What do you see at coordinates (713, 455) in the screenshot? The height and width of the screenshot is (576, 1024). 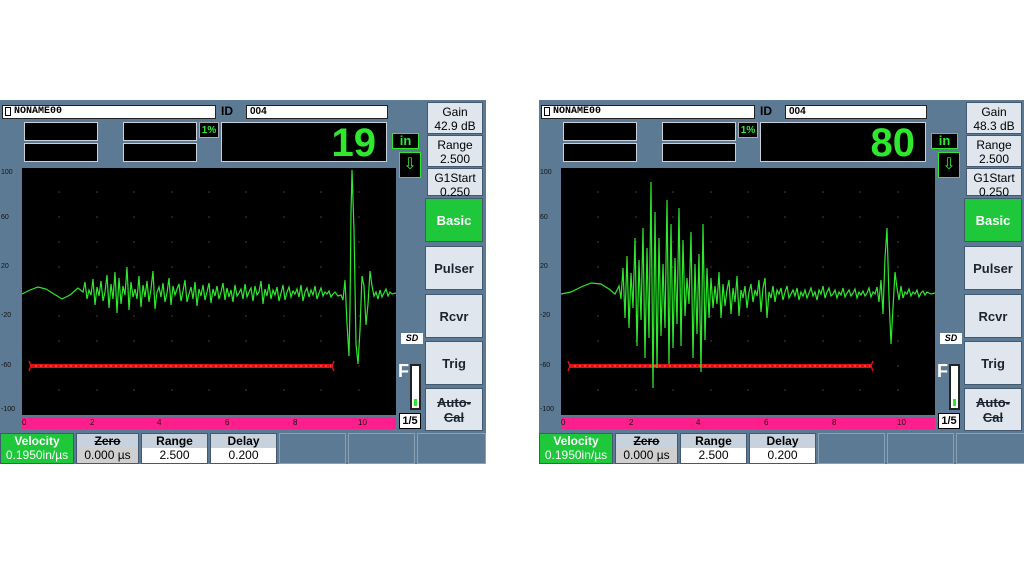 I see `range-param-value: 2.500` at bounding box center [713, 455].